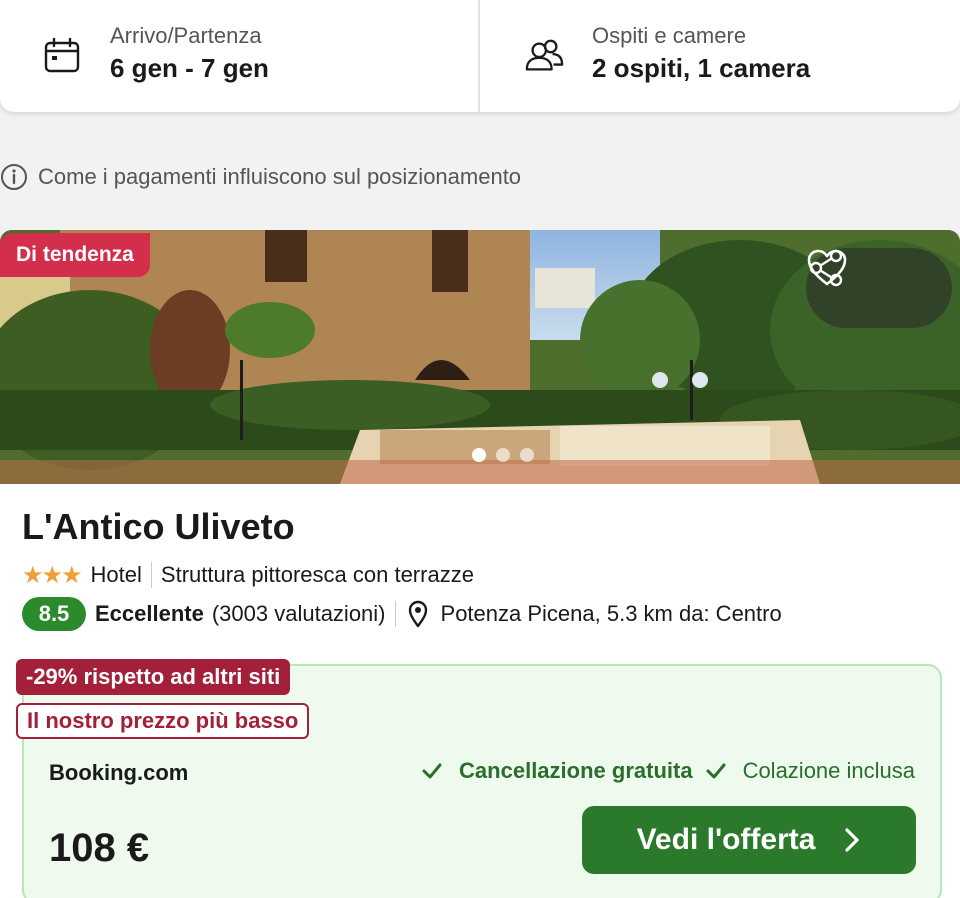 This screenshot has width=960, height=898. What do you see at coordinates (116, 574) in the screenshot?
I see `hotel-type: Hotel` at bounding box center [116, 574].